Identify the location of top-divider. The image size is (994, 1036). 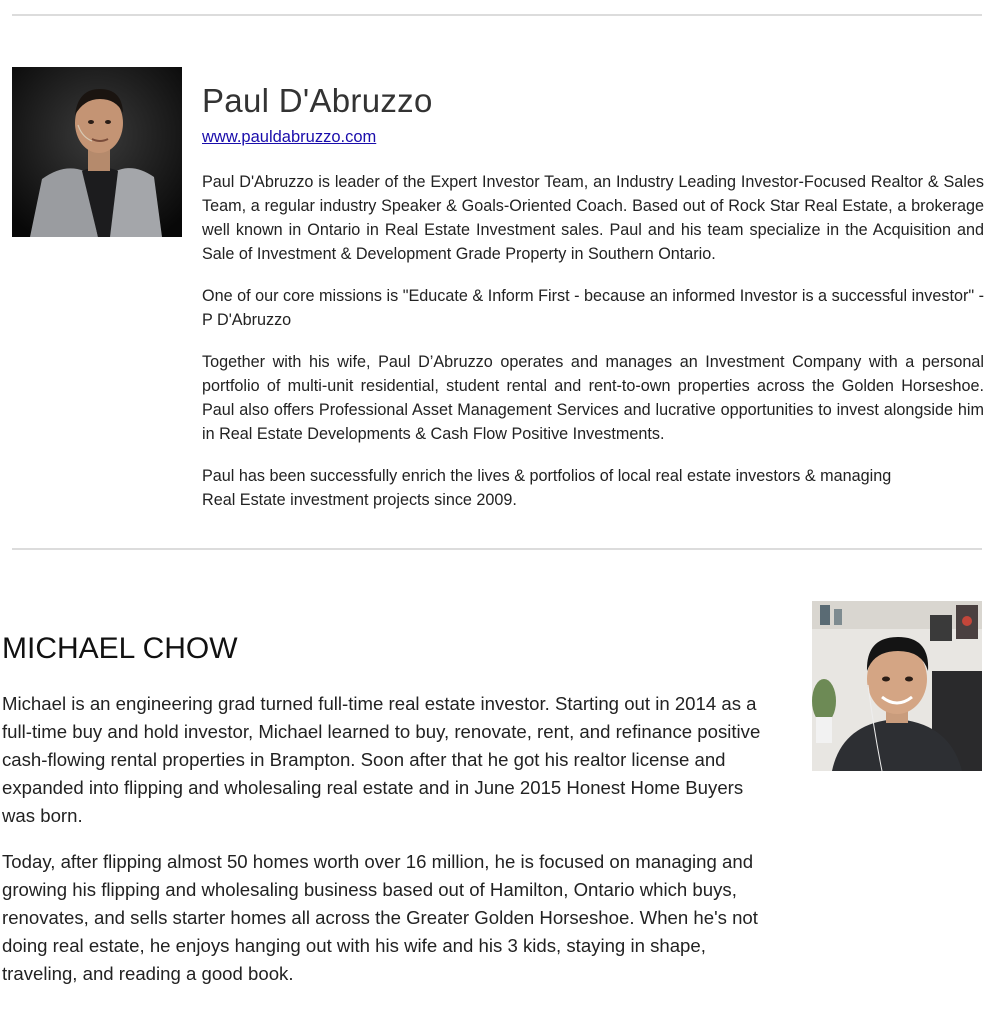
(497, 15).